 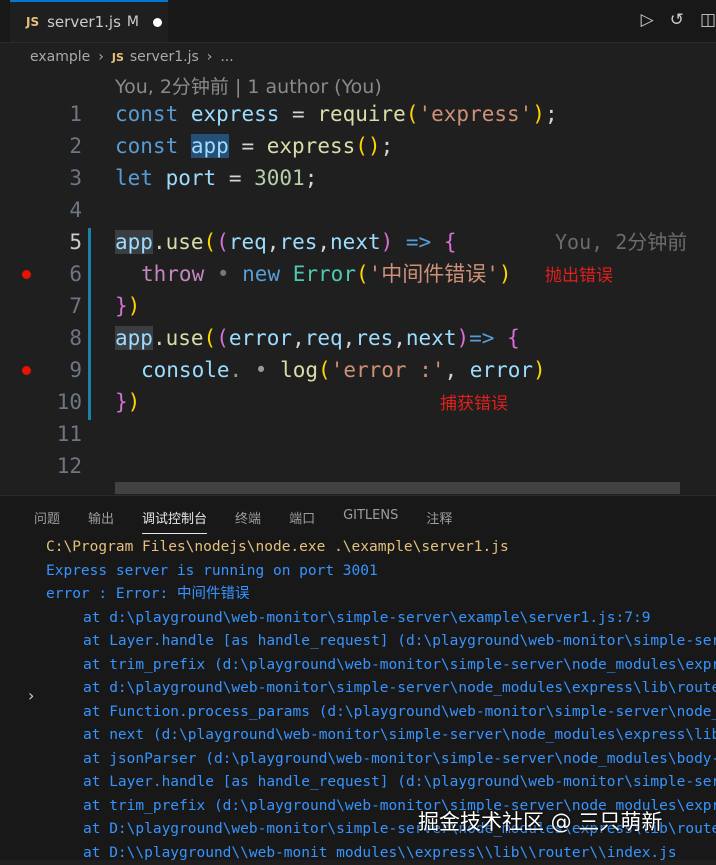 What do you see at coordinates (358, 595) in the screenshot?
I see `console-line: error : Error: 中间件错误` at bounding box center [358, 595].